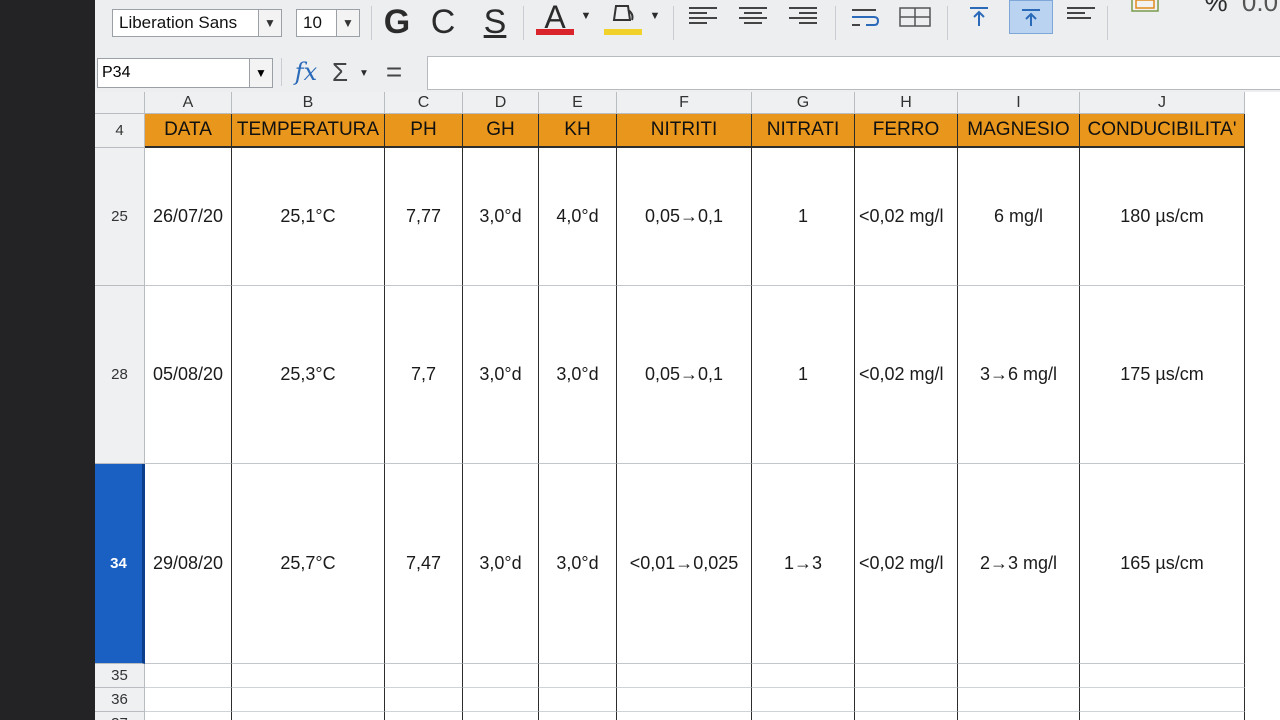 This screenshot has width=1280, height=720. Describe the element at coordinates (865, 17) in the screenshot. I see `wrap-text-button` at that location.